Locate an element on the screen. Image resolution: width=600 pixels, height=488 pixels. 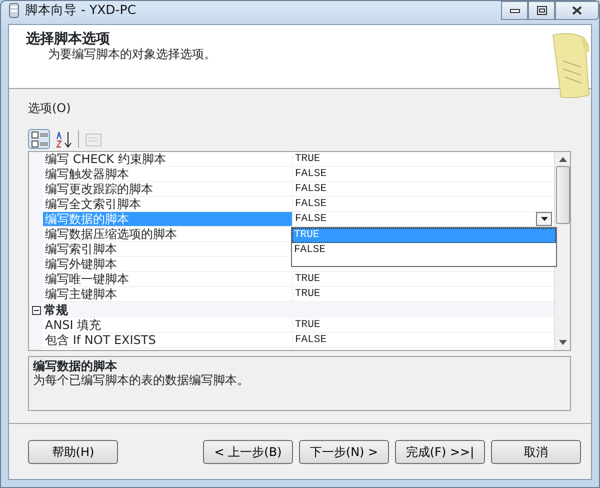
scroll-up-icon is located at coordinates (562, 159).